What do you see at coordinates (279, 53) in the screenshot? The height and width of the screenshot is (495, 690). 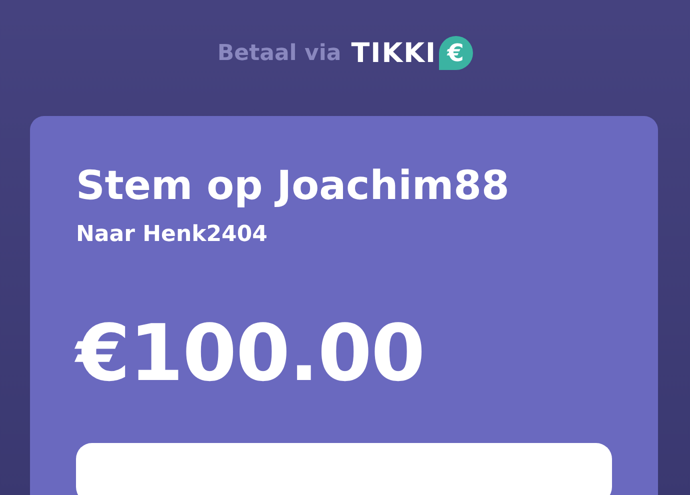 I see `pay-via-label: Betaal via` at bounding box center [279, 53].